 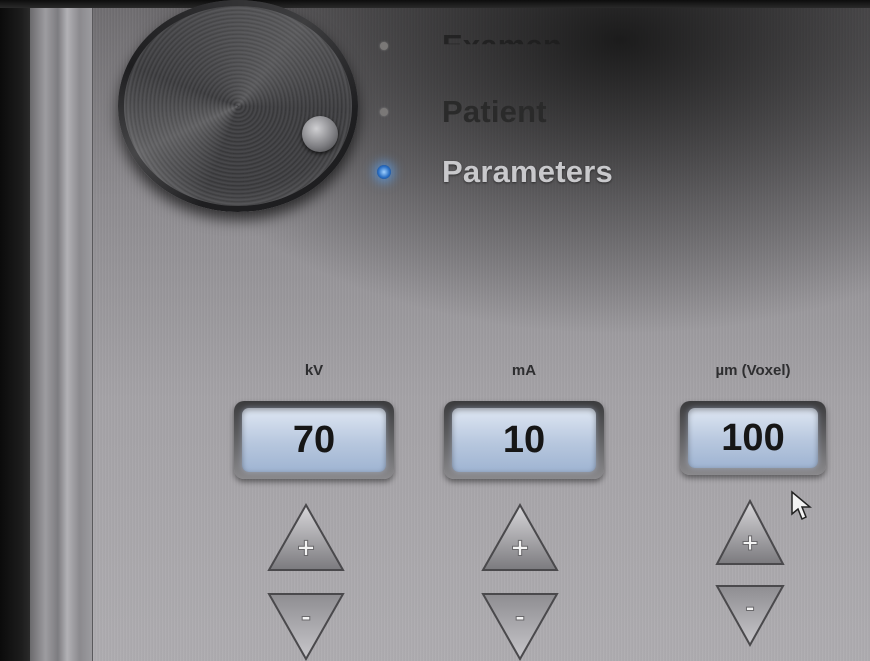 I want to click on ma-increment-button: +, so click(x=520, y=538).